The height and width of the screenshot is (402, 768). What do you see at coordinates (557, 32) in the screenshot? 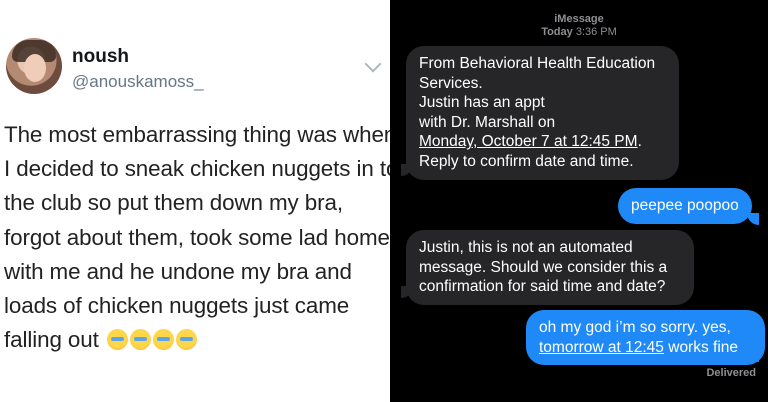
I see `timestamp-day: Today` at bounding box center [557, 32].